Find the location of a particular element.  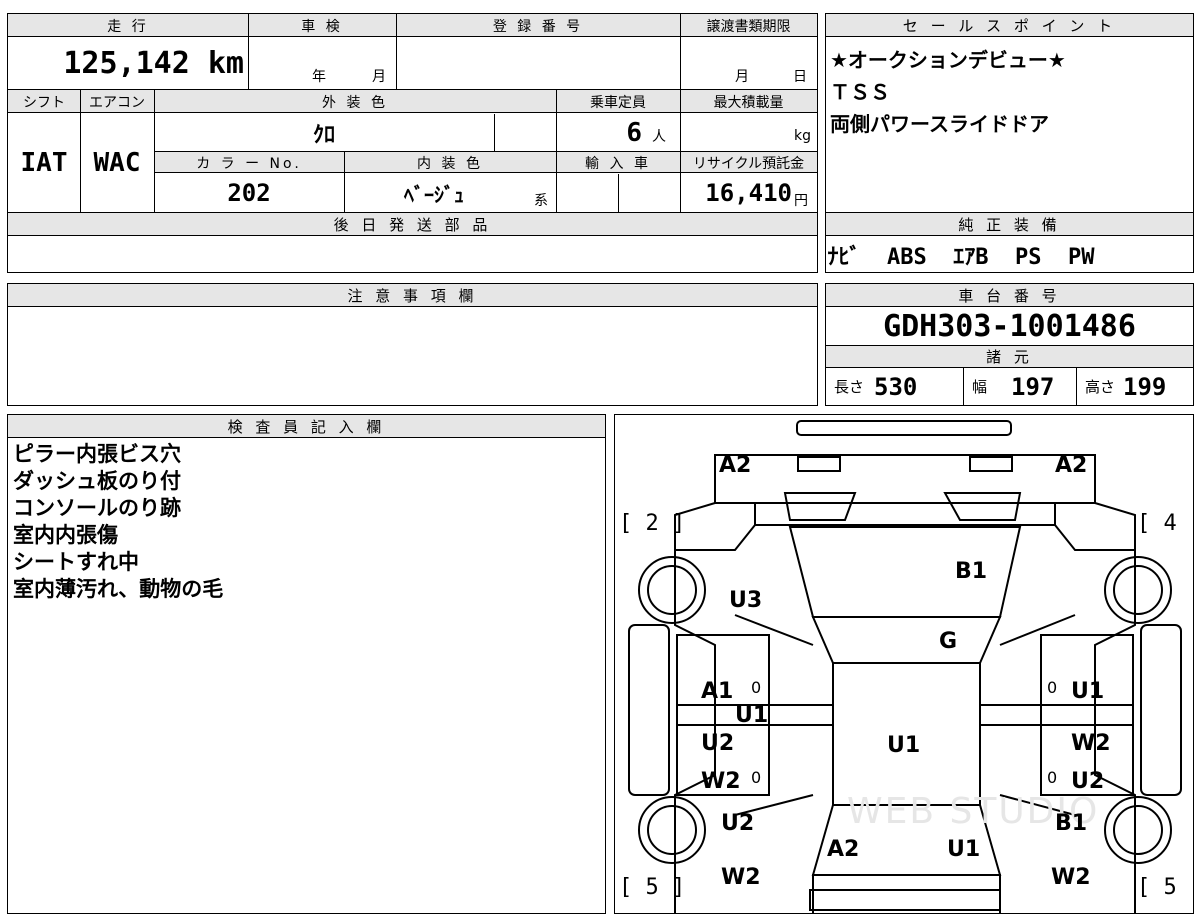

color-no-label: カ ラ ー No. is located at coordinates (249, 163).